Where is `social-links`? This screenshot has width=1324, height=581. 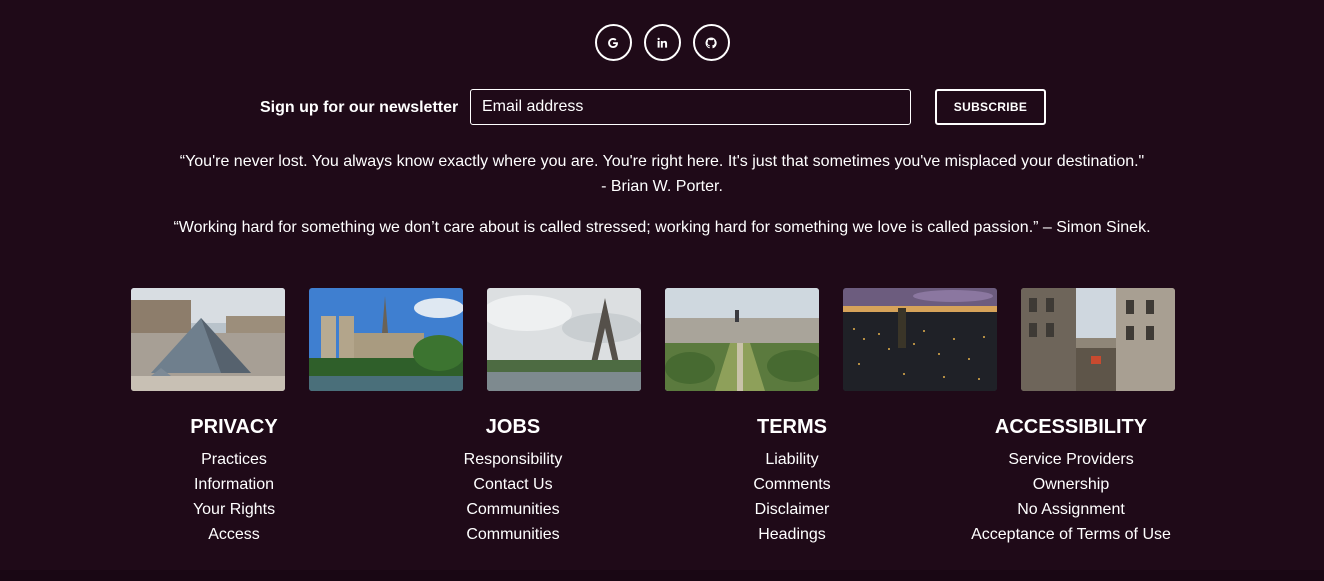 social-links is located at coordinates (662, 42).